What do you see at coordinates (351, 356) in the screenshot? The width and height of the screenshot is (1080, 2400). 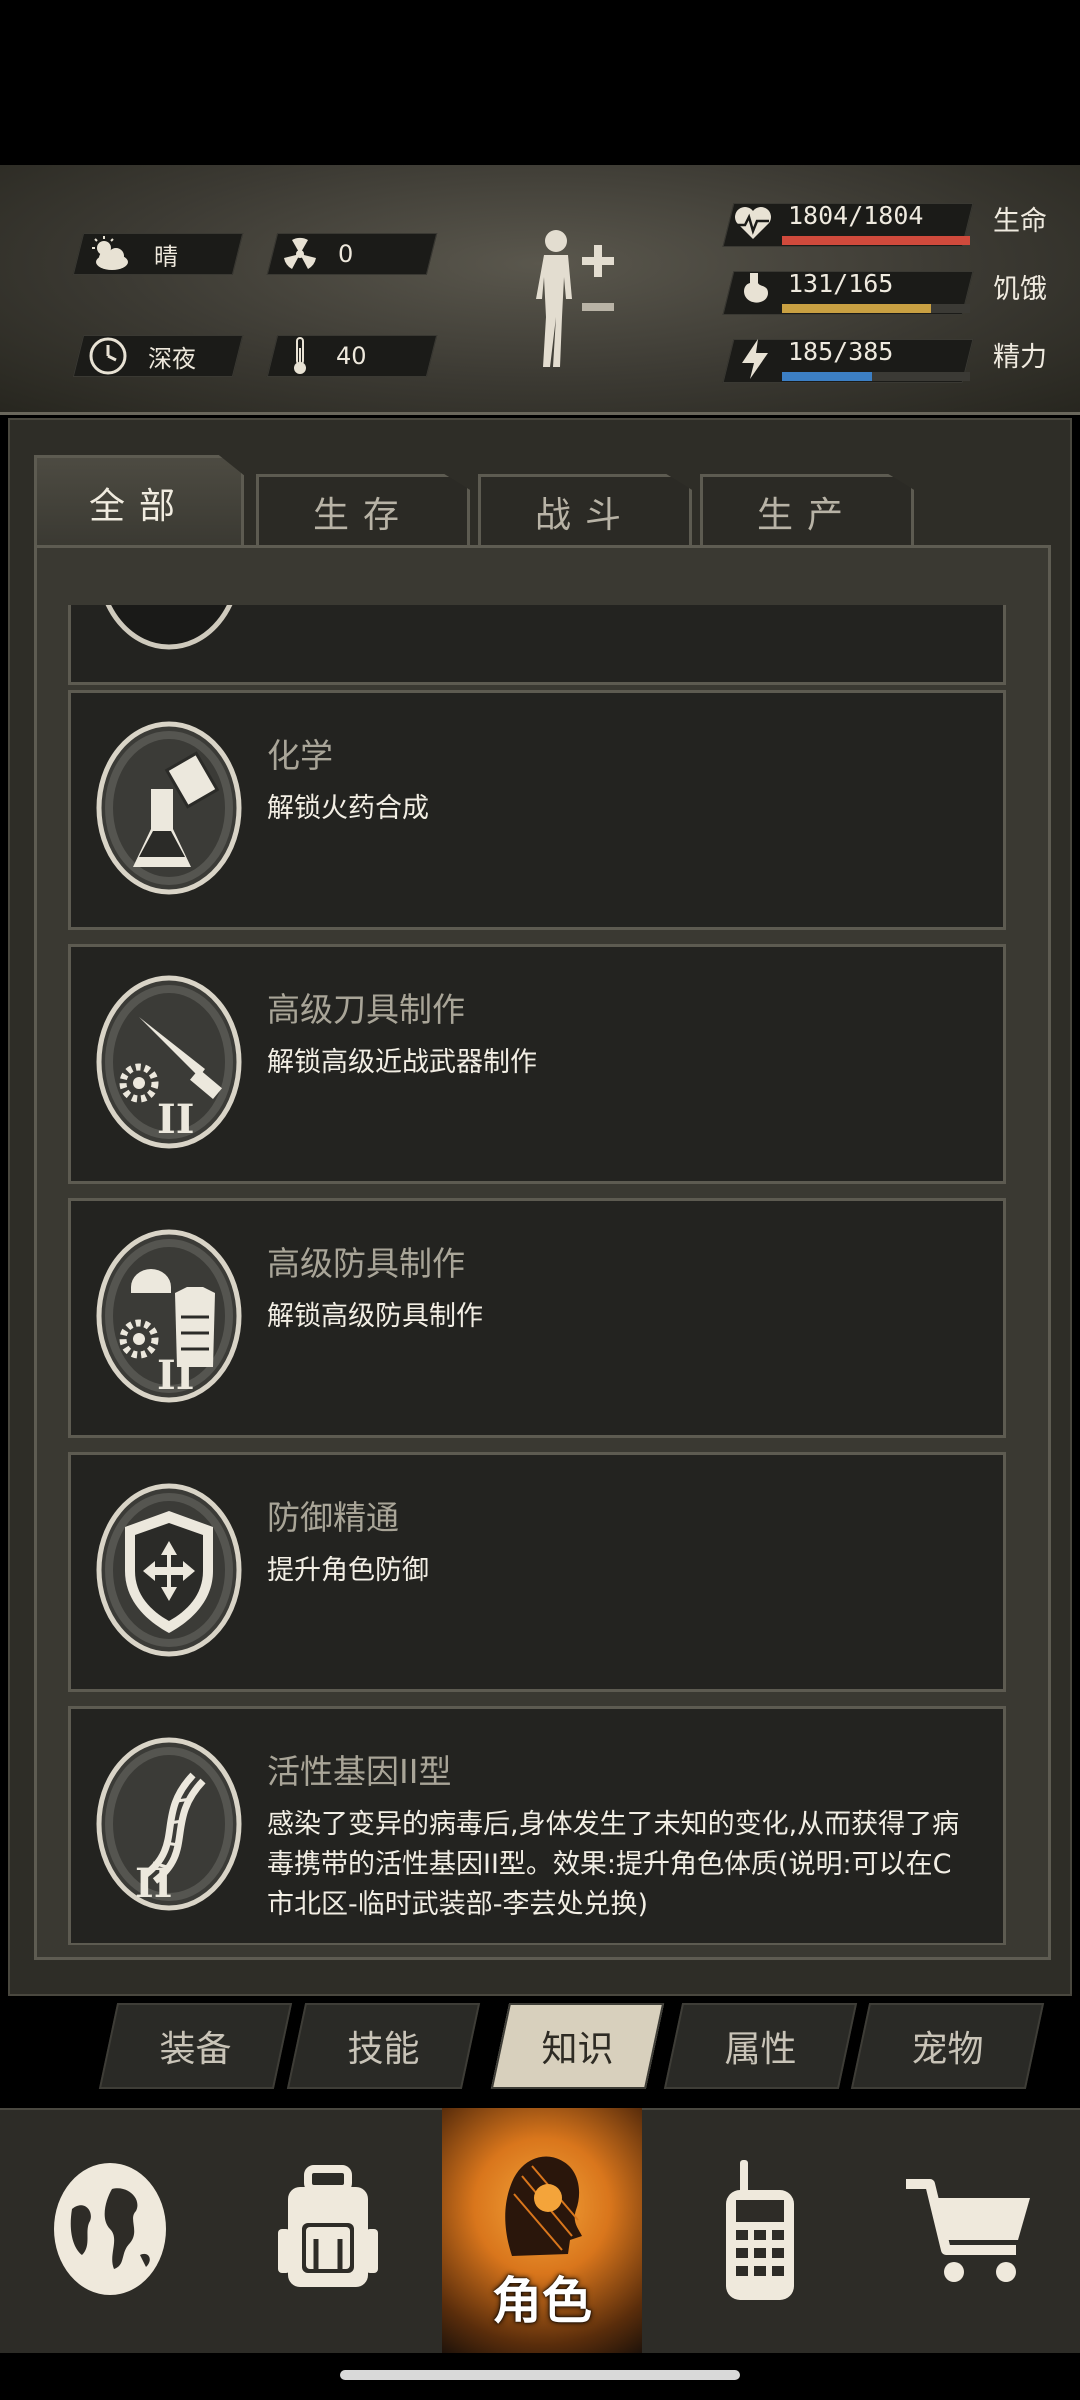 I see `temperature-value: 40` at bounding box center [351, 356].